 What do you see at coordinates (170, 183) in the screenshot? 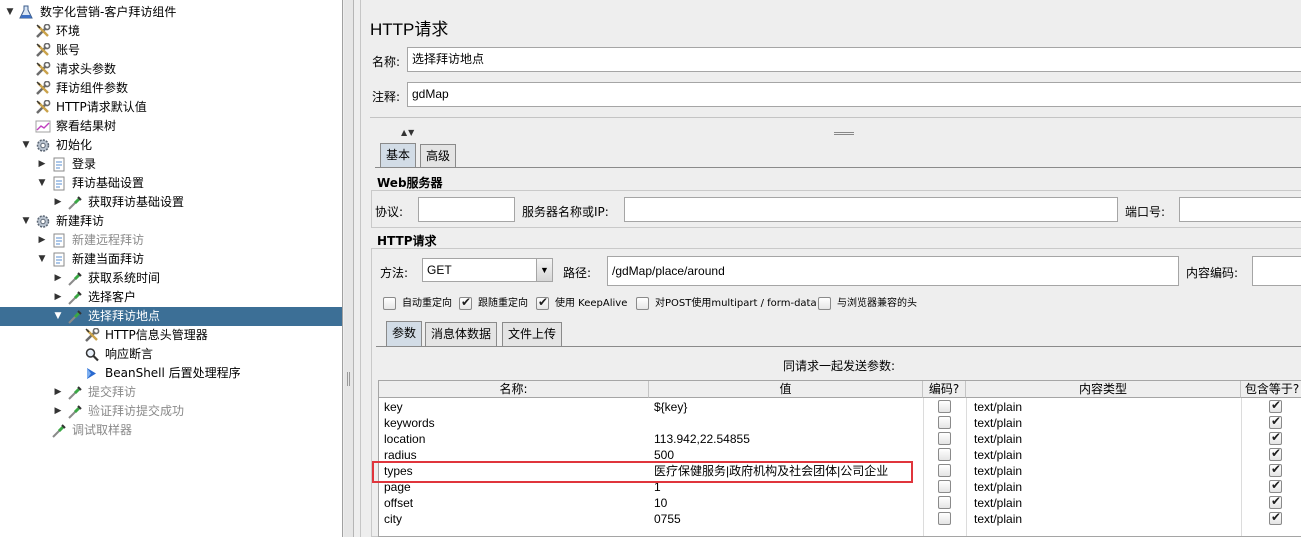
I see `tree-node: ▼ 拜访基础设置` at bounding box center [170, 183].